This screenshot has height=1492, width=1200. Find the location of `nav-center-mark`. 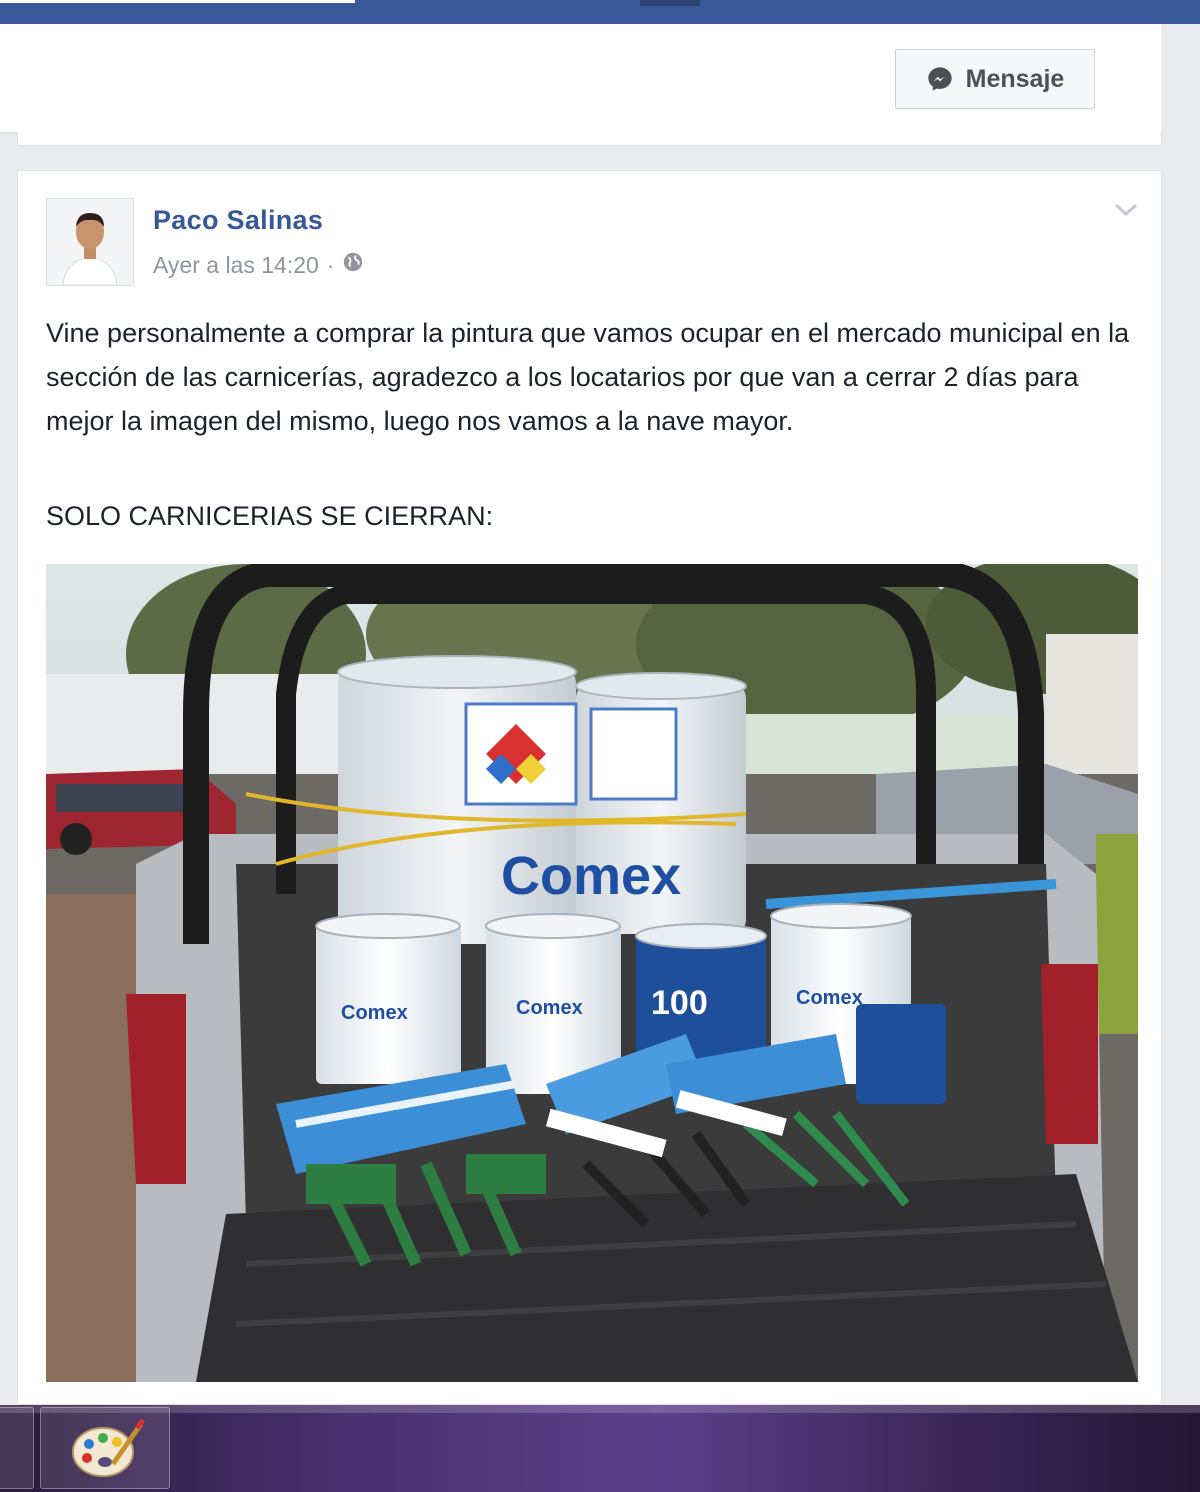

nav-center-mark is located at coordinates (670, 3).